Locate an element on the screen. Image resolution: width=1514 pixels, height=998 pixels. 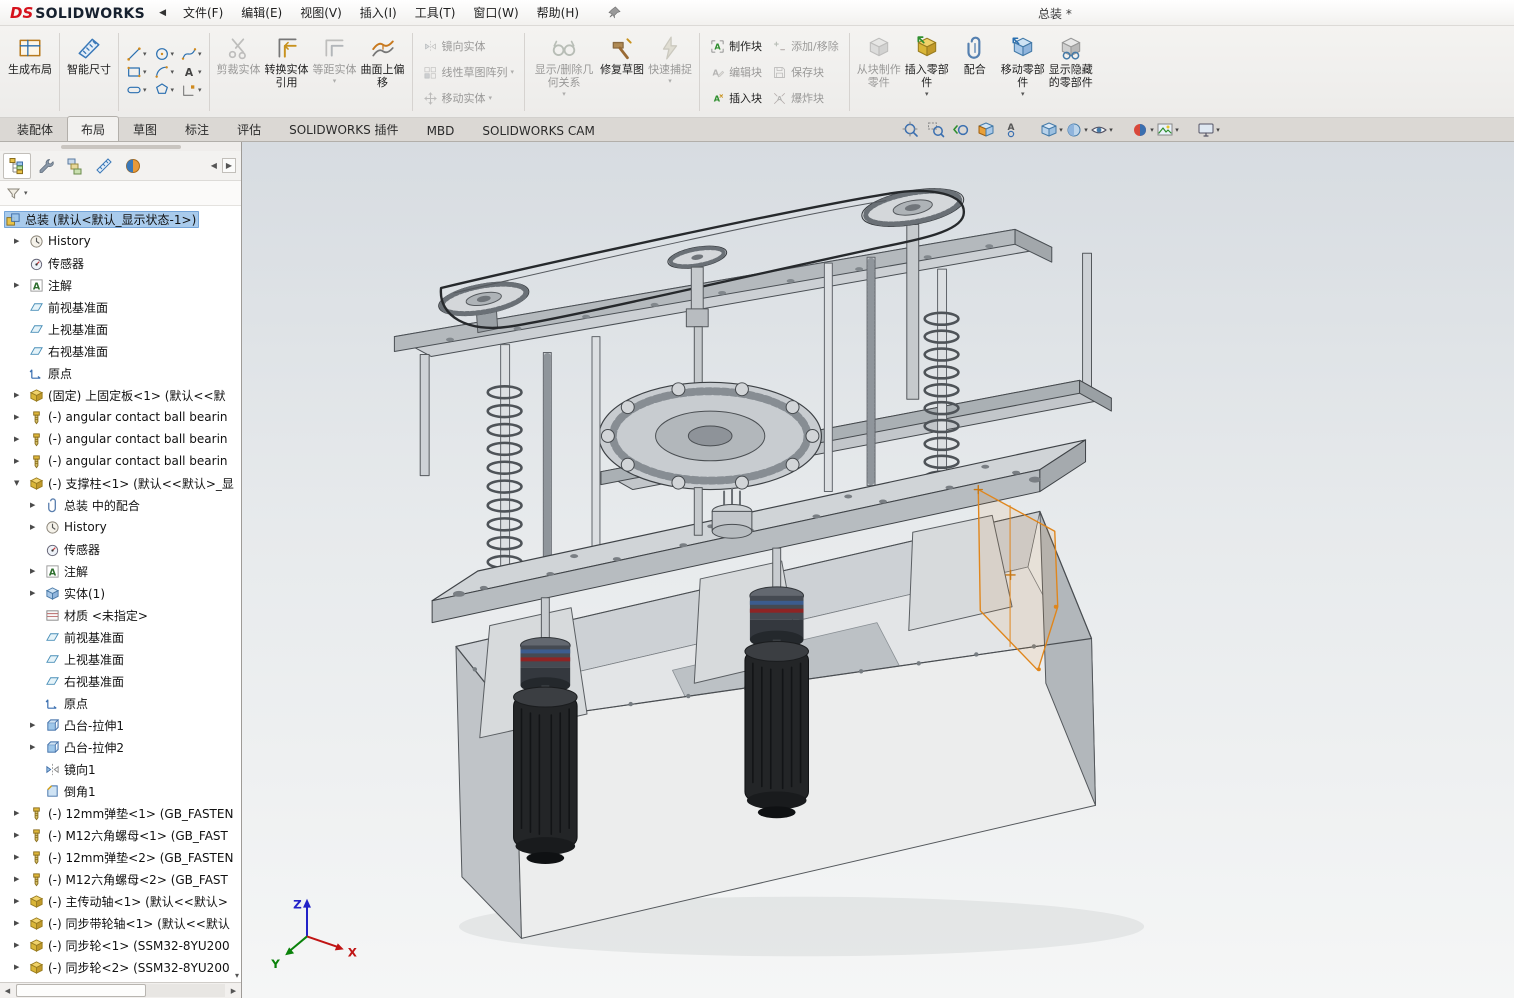
ribbon-button-convert-entities: 转换实体引用 is located at coordinates (287, 72).